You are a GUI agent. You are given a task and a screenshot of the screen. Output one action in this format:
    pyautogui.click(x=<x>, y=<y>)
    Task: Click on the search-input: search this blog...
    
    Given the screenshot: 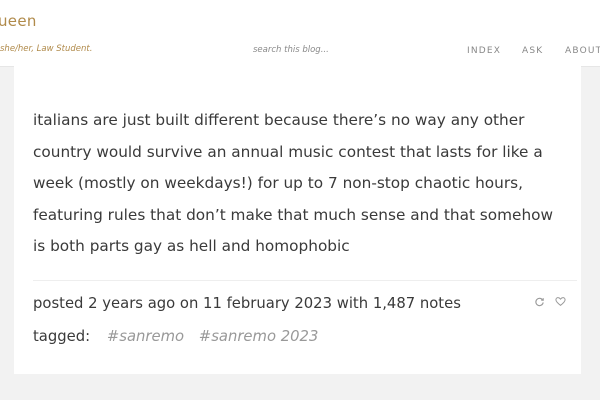 What is the action you would take?
    pyautogui.click(x=291, y=50)
    